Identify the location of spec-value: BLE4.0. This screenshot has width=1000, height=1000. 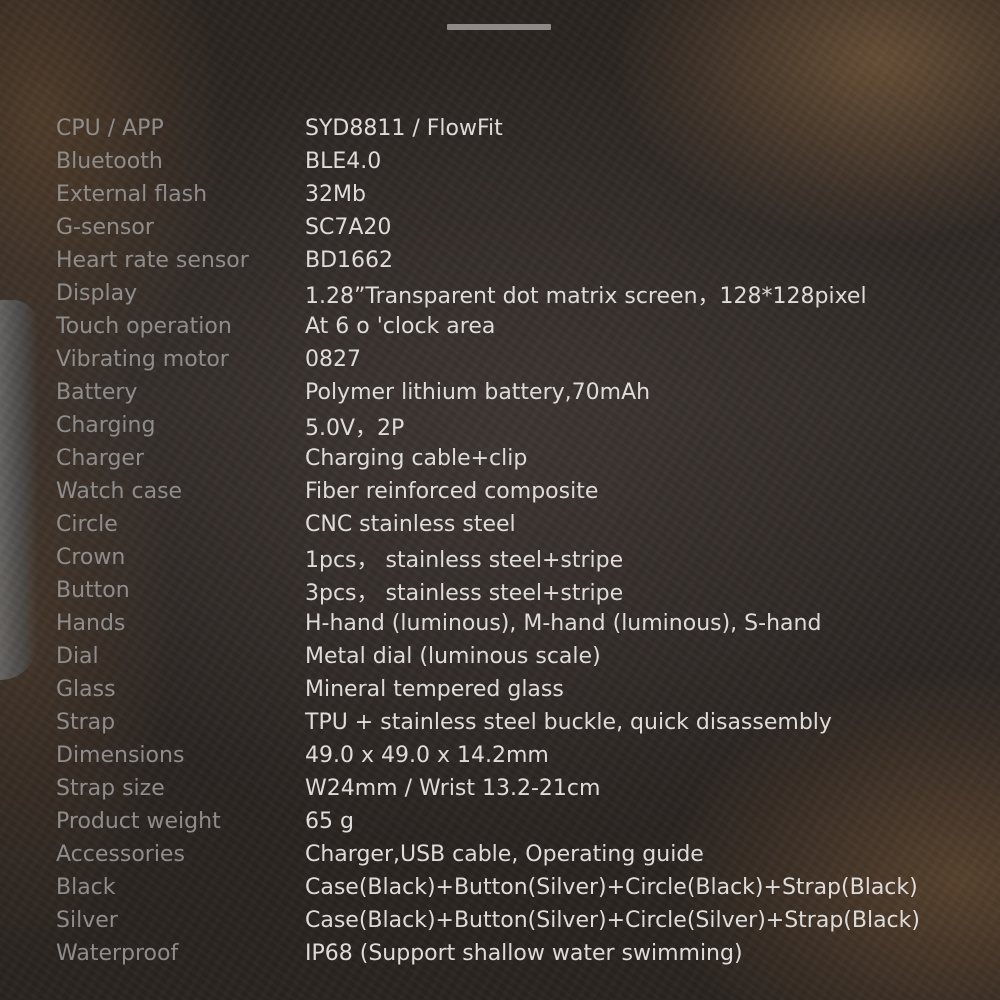
(343, 161).